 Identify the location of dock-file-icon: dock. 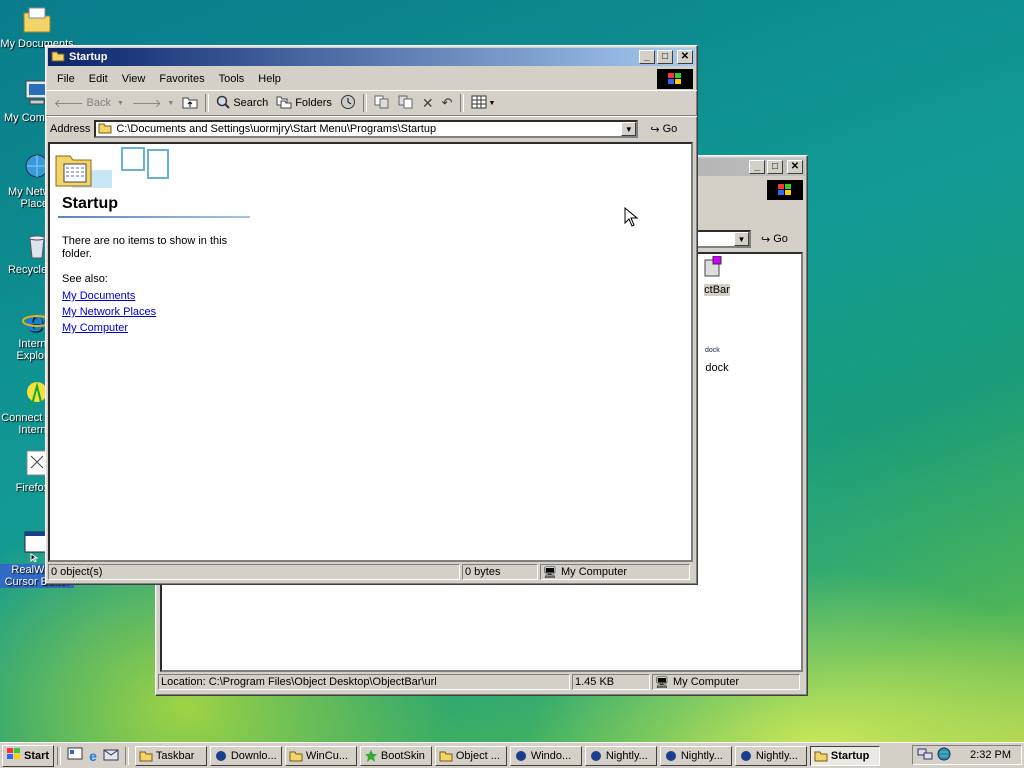
(713, 347).